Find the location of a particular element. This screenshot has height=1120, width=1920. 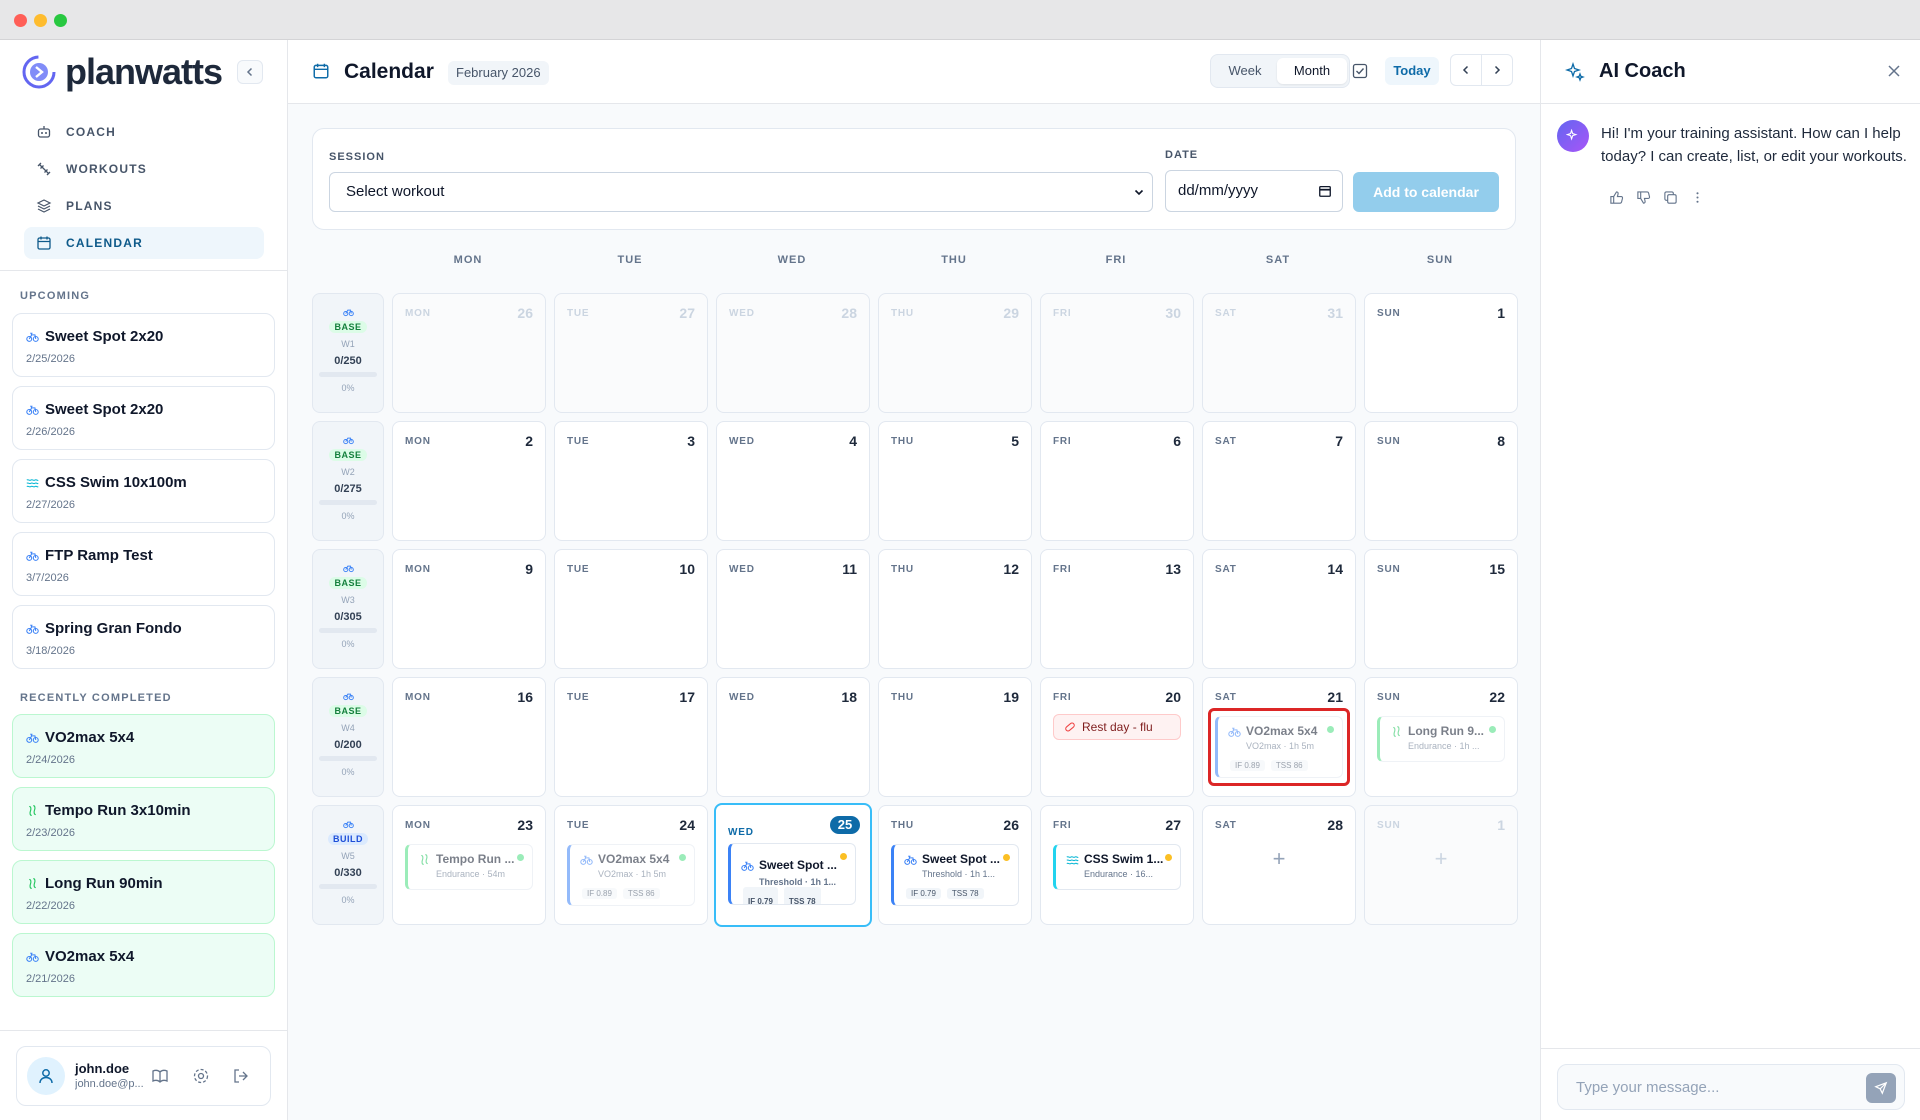

week-summary: BUILD W5 0/330 0% is located at coordinates (348, 865).